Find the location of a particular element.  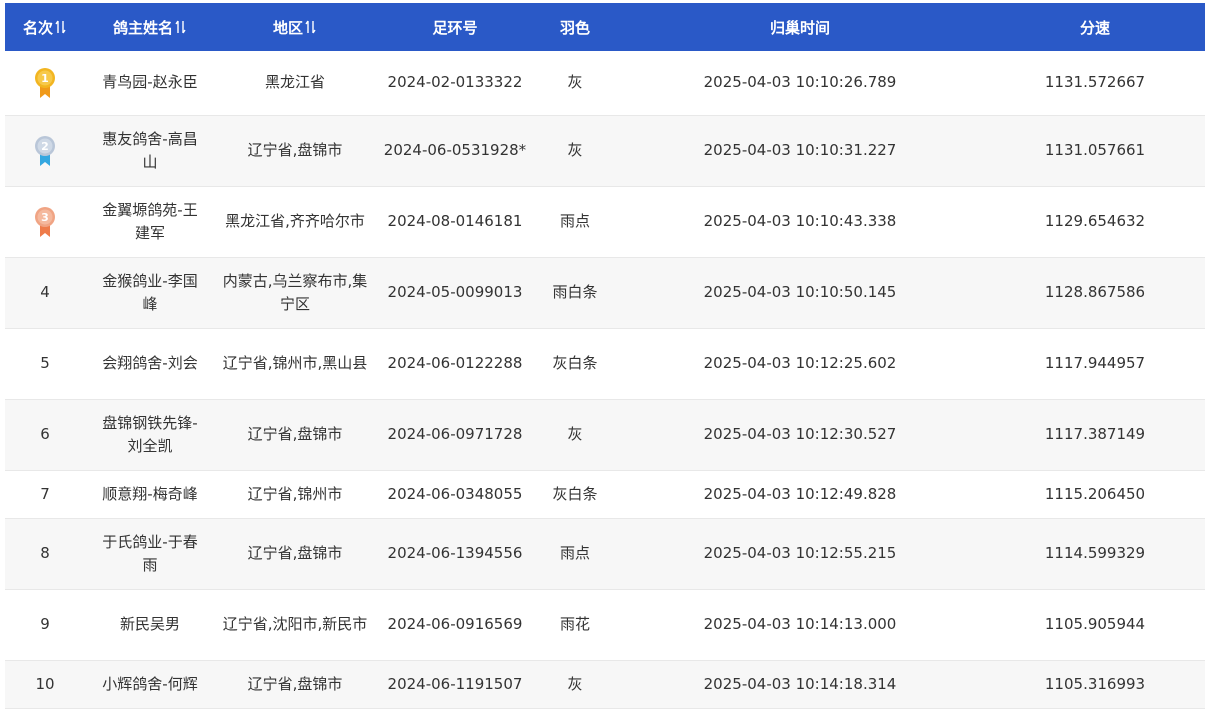

header-region-label: 地区 is located at coordinates (287, 27).